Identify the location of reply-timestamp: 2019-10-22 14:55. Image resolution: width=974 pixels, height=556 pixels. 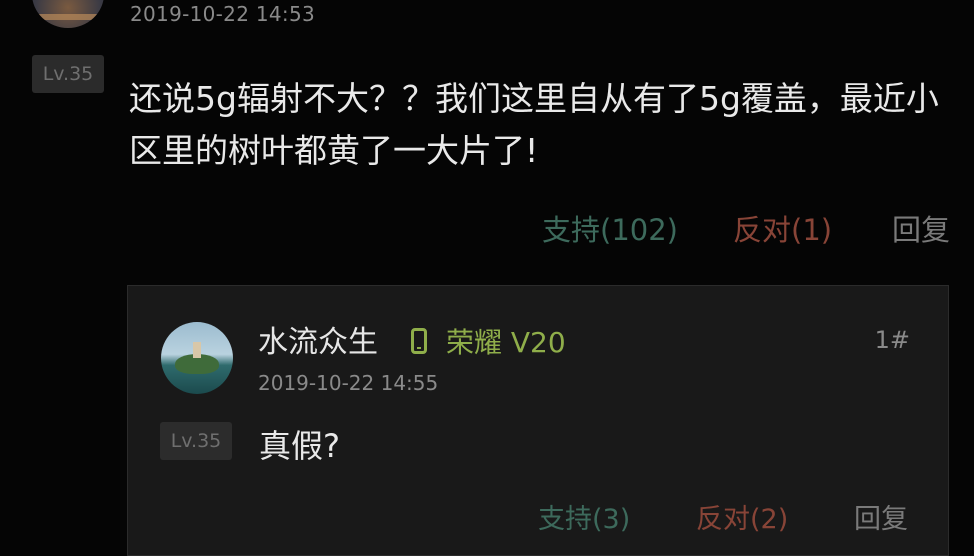
(348, 383).